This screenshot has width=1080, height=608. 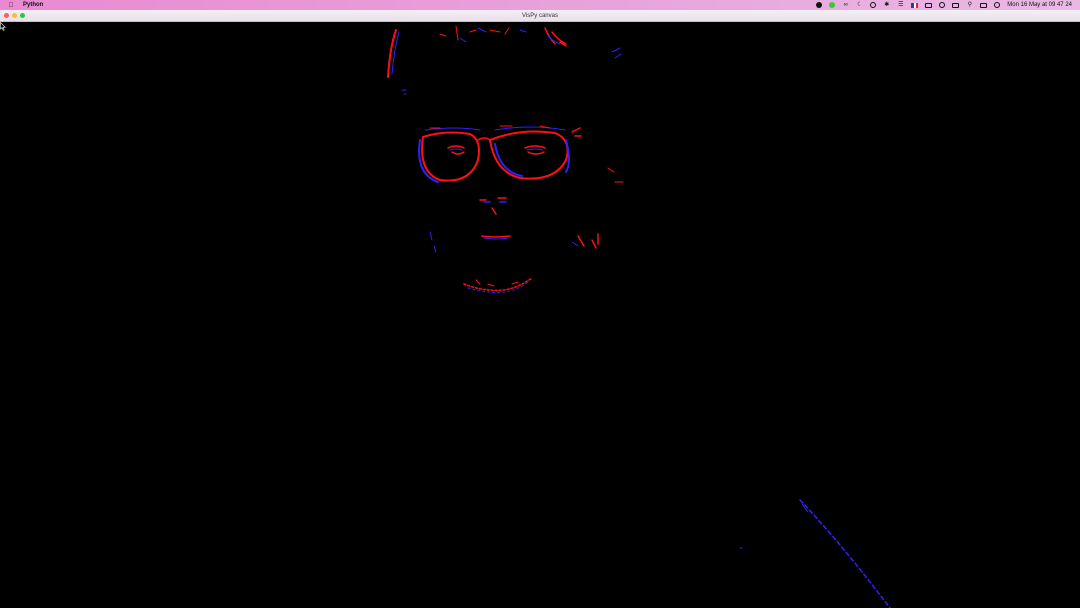 What do you see at coordinates (33, 5) in the screenshot?
I see `app-menu-python: Python` at bounding box center [33, 5].